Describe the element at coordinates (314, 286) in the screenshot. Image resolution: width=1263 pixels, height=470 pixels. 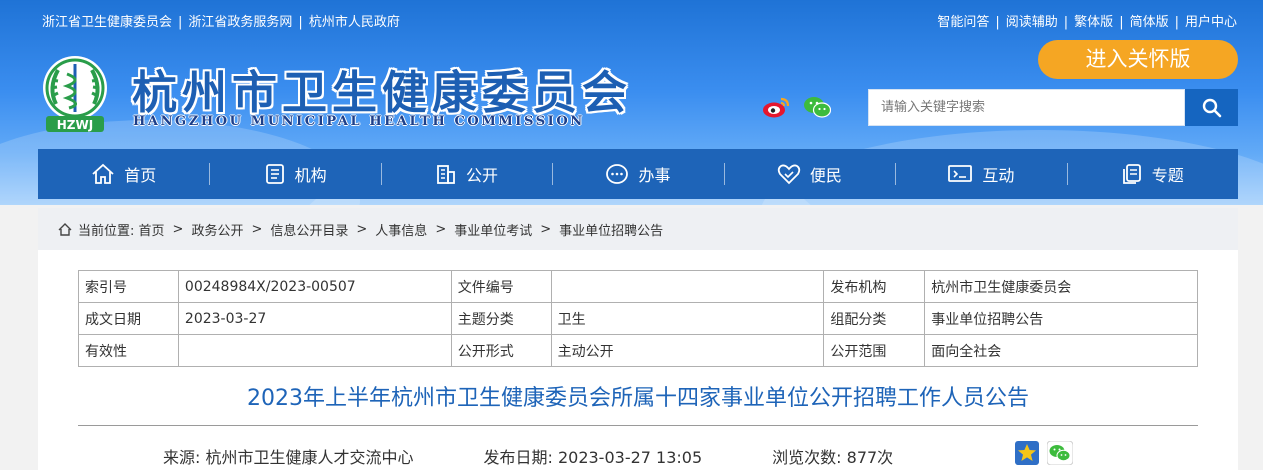
I see `meta-value: 00248984X/2023-00507` at that location.